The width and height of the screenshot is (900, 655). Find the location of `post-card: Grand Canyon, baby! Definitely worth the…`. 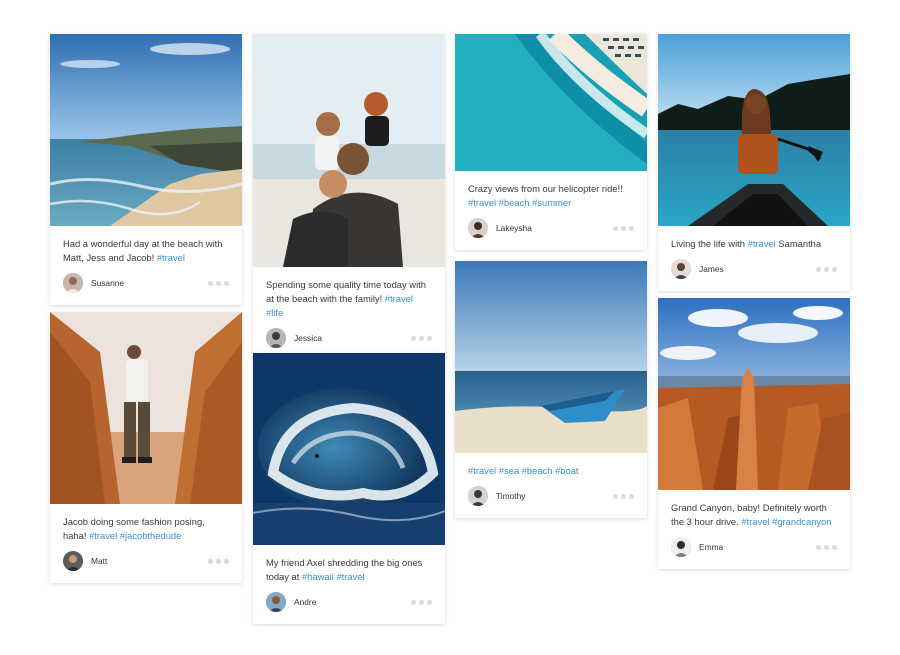

post-card: Grand Canyon, baby! Definitely worth the… is located at coordinates (754, 433).